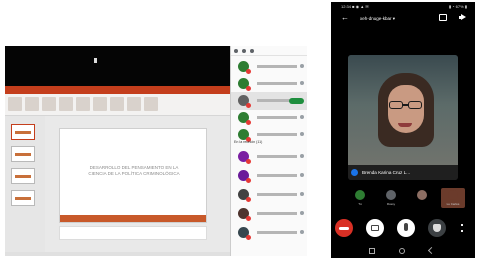 This screenshot has width=477, height=260. What do you see at coordinates (360, 204) in the screenshot?
I see `participant-thumbnail-label: Tú` at bounding box center [360, 204].